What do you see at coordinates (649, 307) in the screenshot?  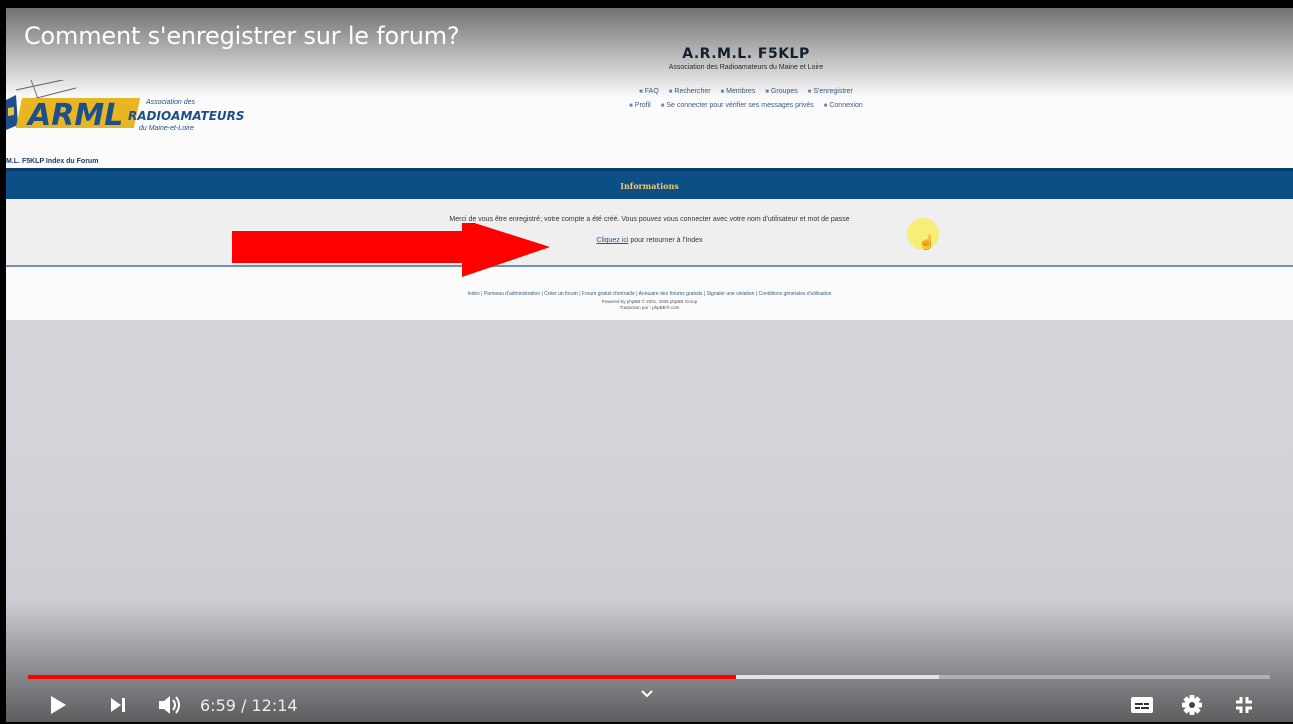 I see `footer-translation: Traduction par : phpBB-fr.com` at bounding box center [649, 307].